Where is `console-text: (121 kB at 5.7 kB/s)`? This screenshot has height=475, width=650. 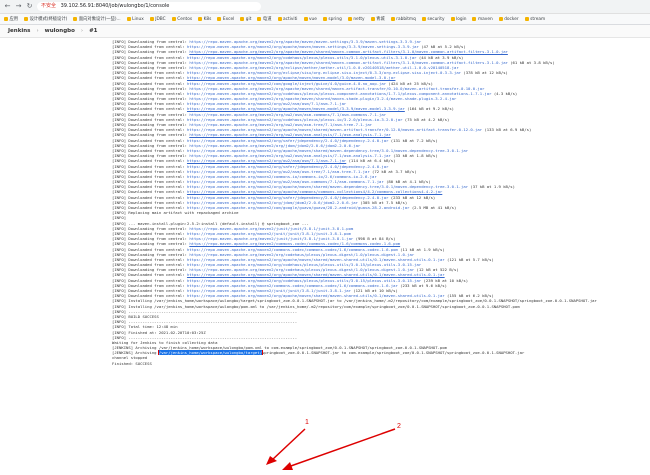
console-text: (121 kB at 5.7 kB/s) is located at coordinates (469, 259).